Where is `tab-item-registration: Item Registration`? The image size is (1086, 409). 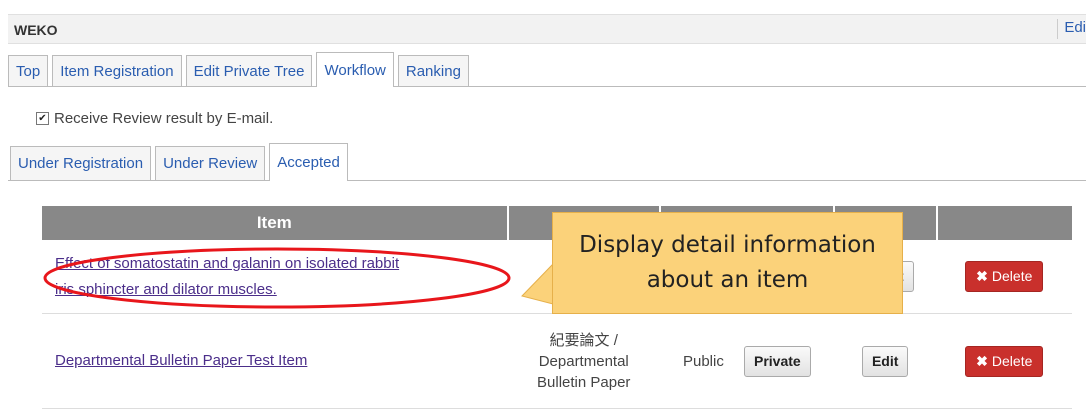 tab-item-registration: Item Registration is located at coordinates (117, 70).